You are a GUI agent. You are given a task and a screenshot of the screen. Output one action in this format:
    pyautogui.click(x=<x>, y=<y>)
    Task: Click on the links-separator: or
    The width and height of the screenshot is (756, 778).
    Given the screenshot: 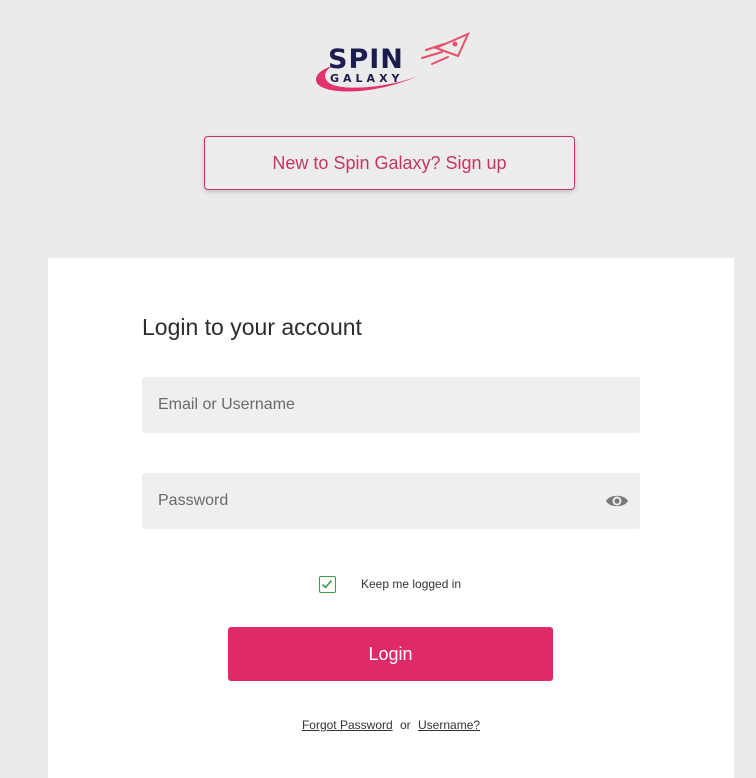 What is the action you would take?
    pyautogui.click(x=405, y=725)
    